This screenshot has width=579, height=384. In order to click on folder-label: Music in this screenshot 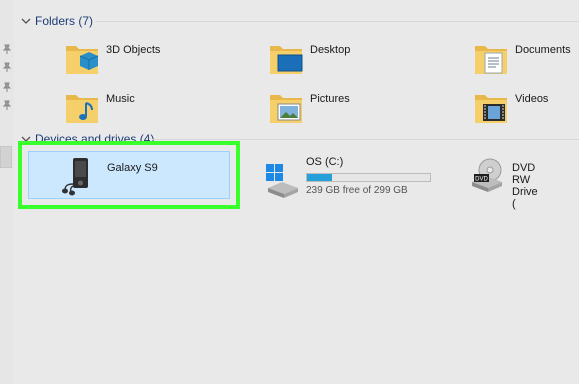, I will do `click(120, 99)`.